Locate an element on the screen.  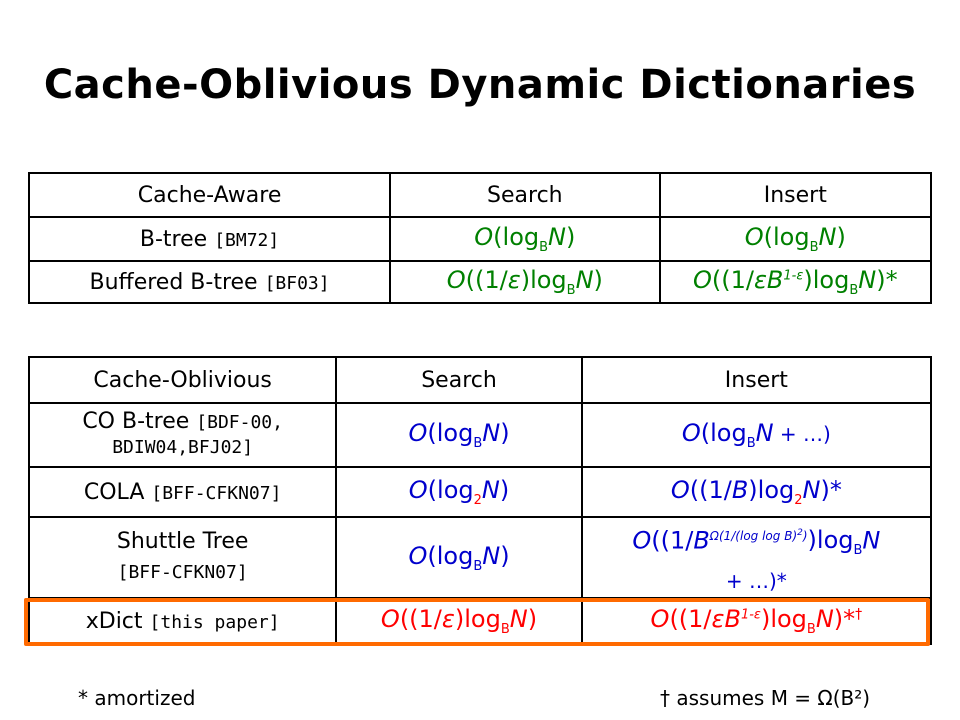
page-title: Cache-Oblivious Dynamic Dictionaries is located at coordinates (480, 85).